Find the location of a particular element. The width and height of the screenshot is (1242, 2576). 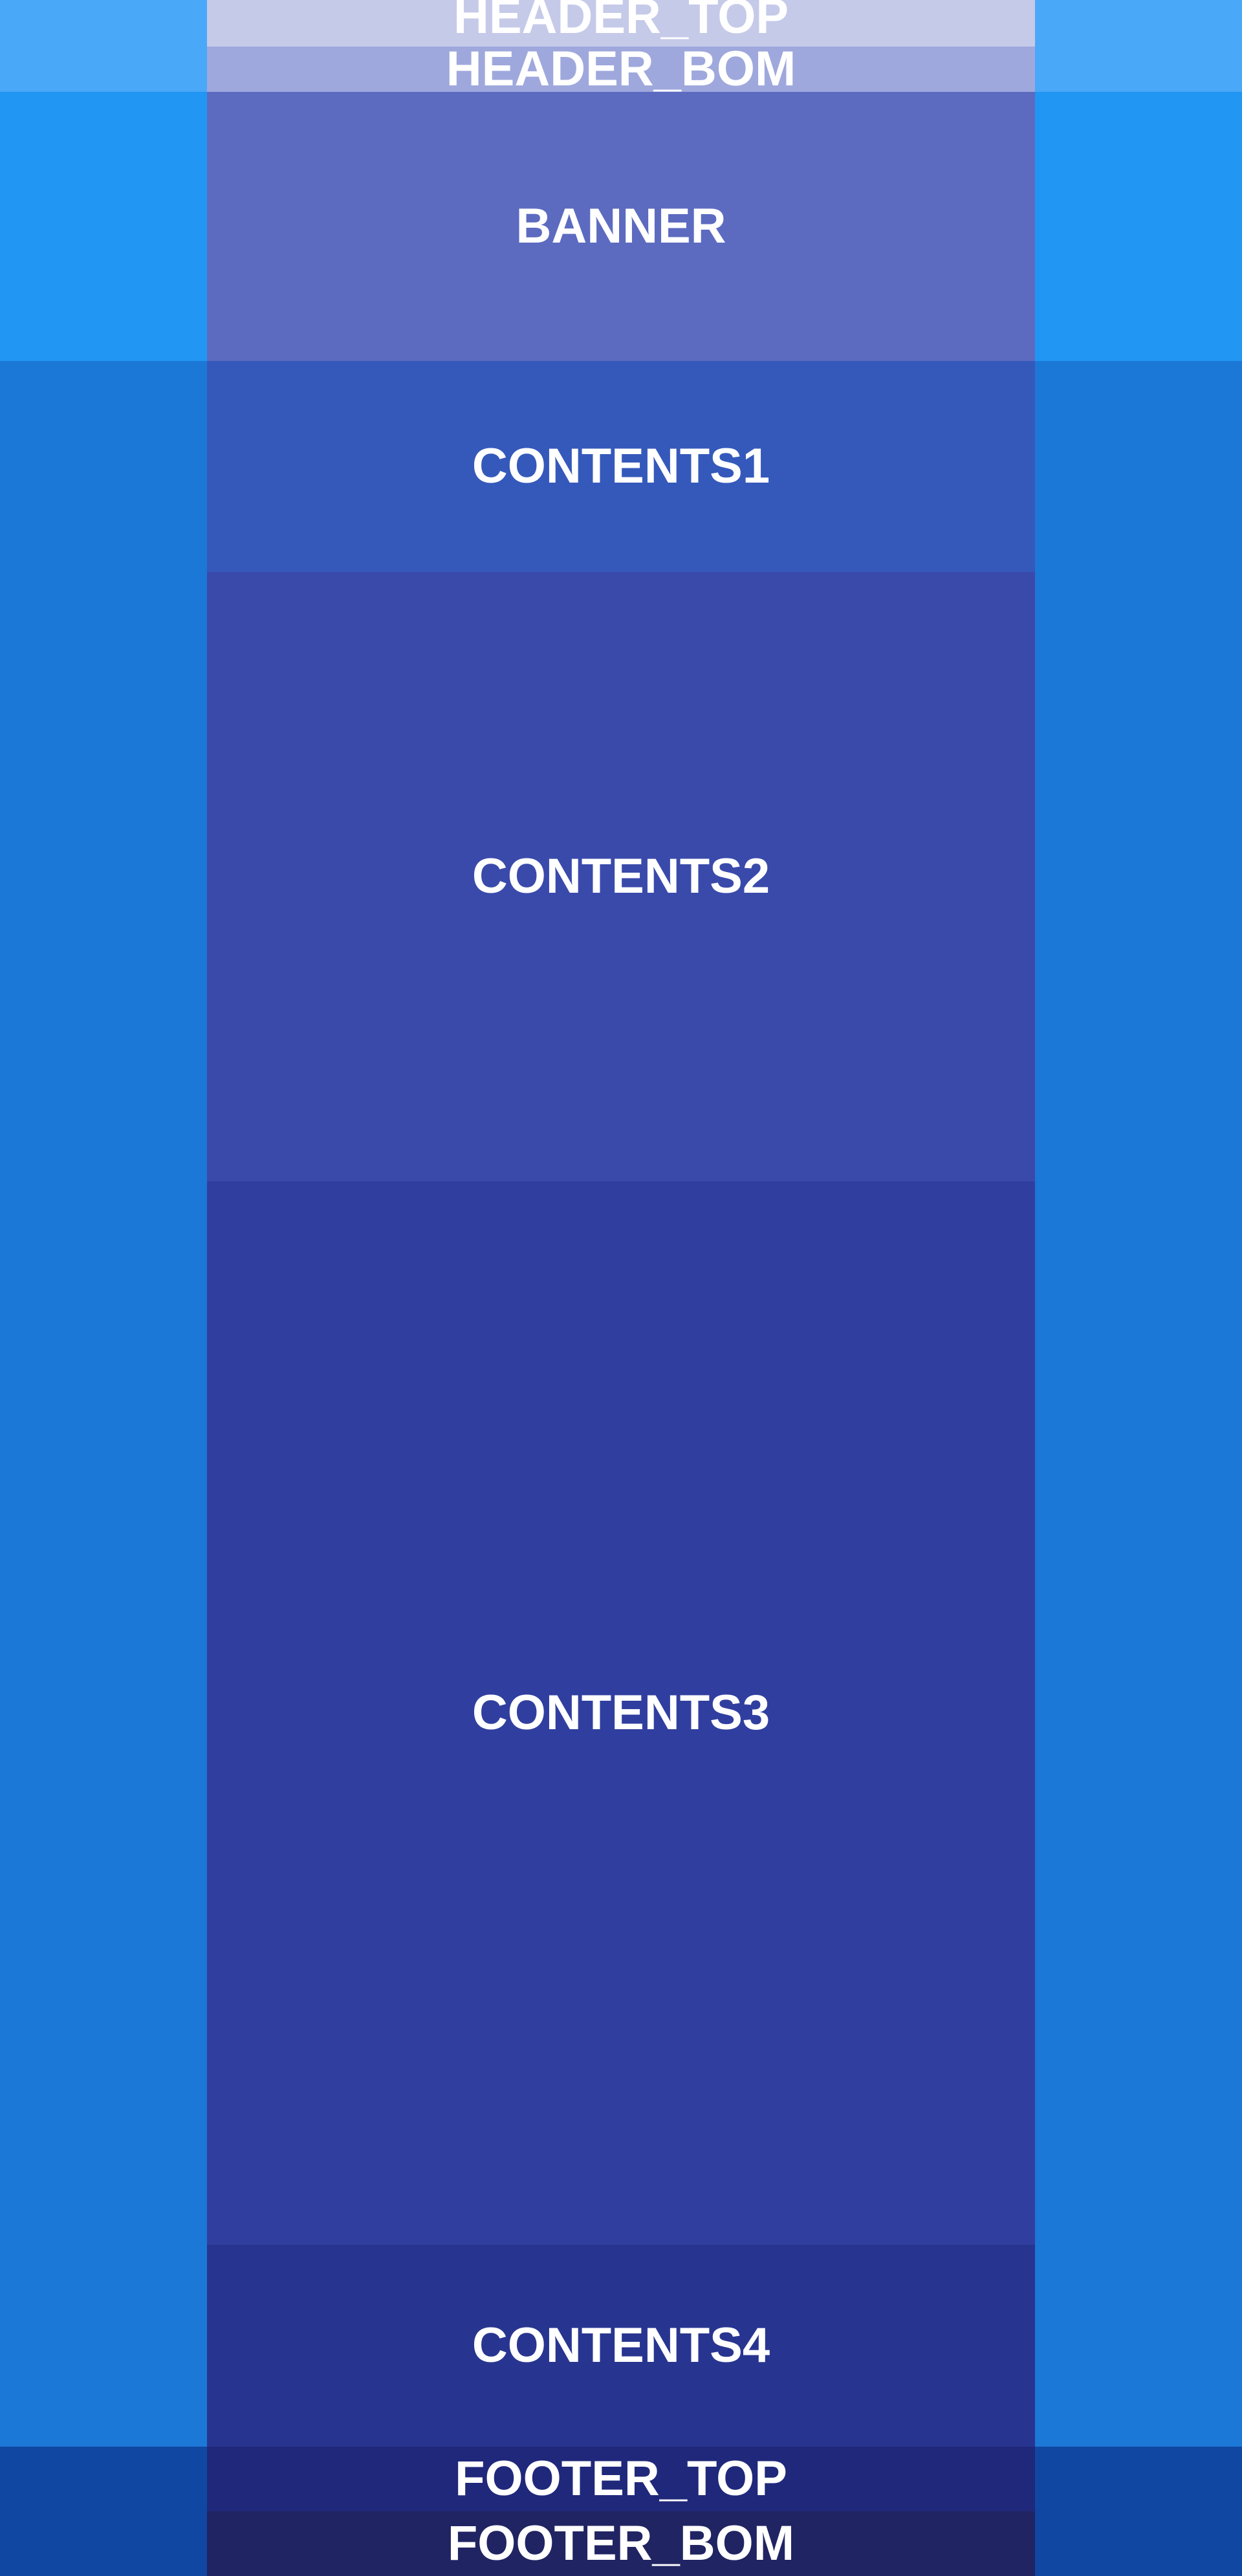

contents4-label: CONTENTS4 is located at coordinates (621, 2345).